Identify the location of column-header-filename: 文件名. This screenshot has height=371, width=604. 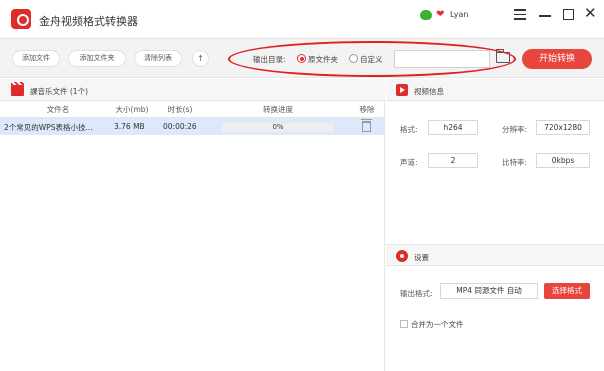
(58, 109).